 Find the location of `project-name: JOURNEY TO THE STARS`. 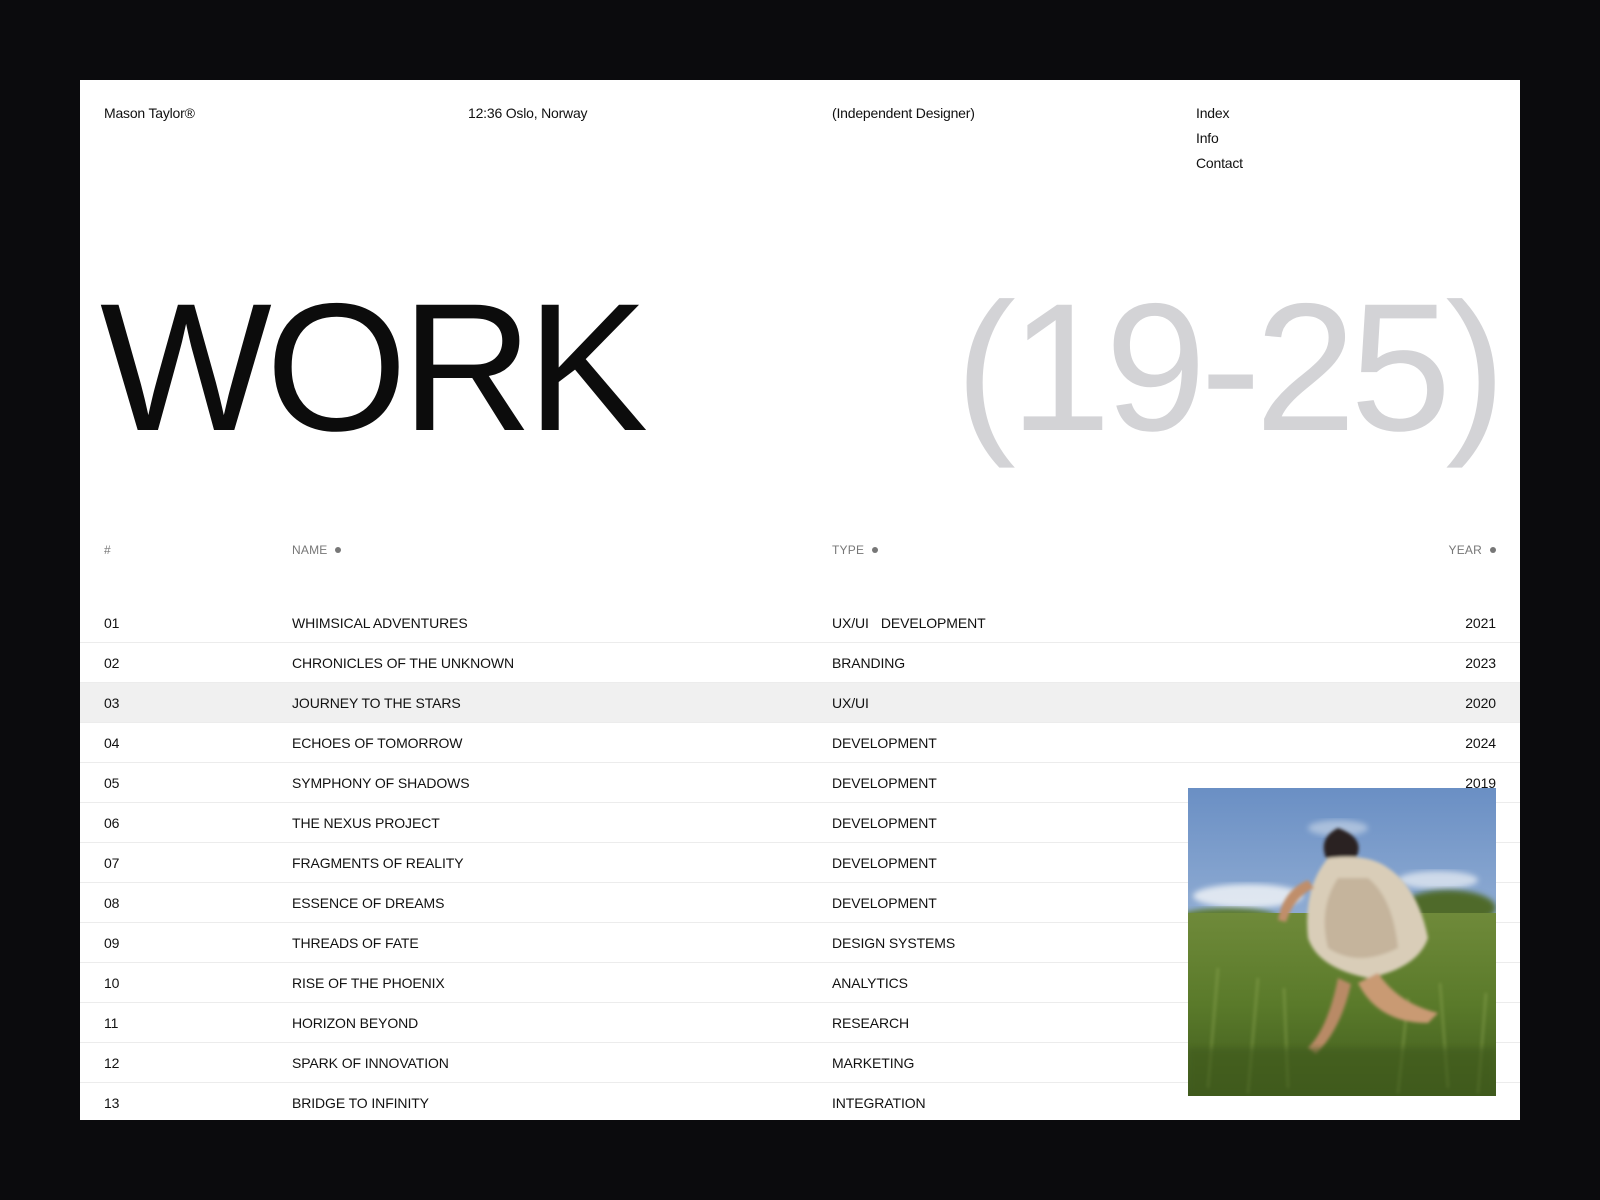

project-name: JOURNEY TO THE STARS is located at coordinates (376, 703).